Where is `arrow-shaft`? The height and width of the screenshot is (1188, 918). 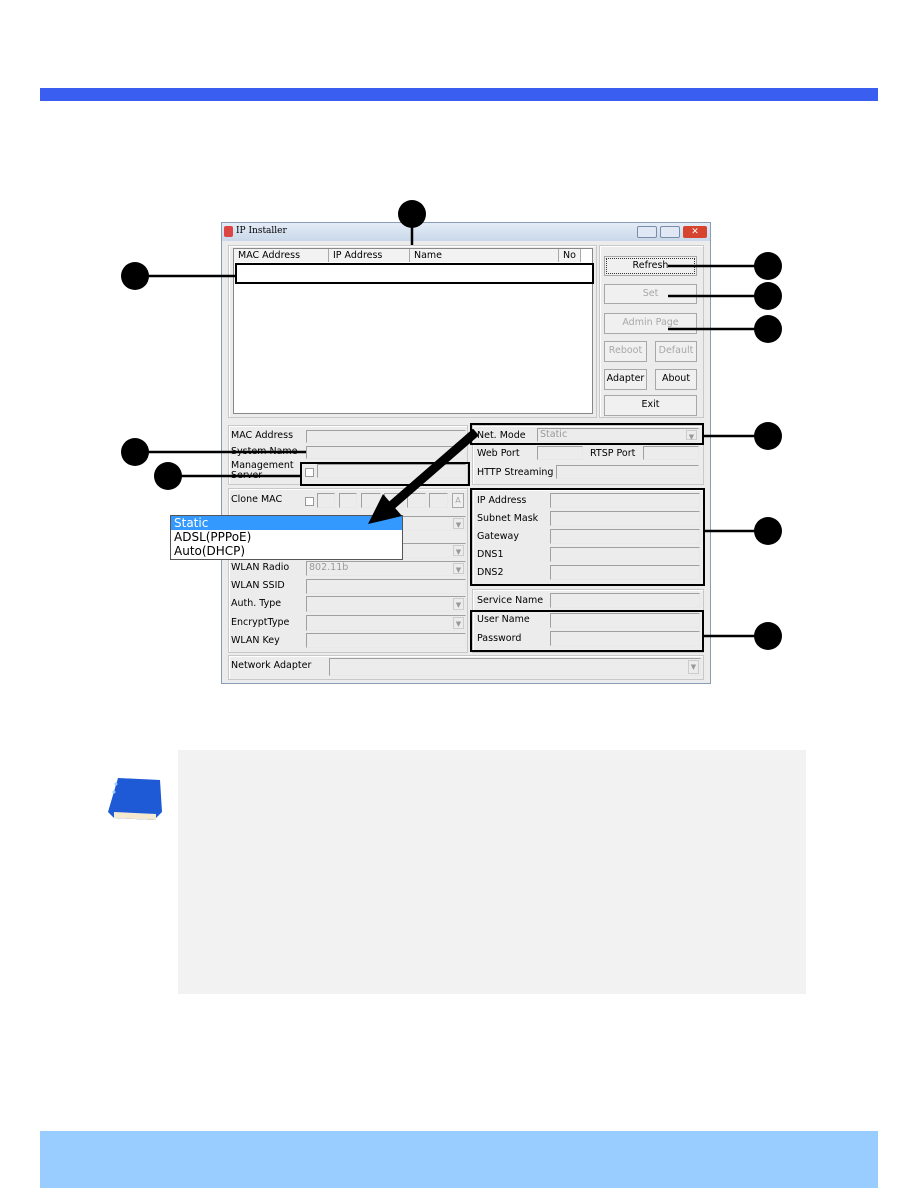 arrow-shaft is located at coordinates (434, 468).